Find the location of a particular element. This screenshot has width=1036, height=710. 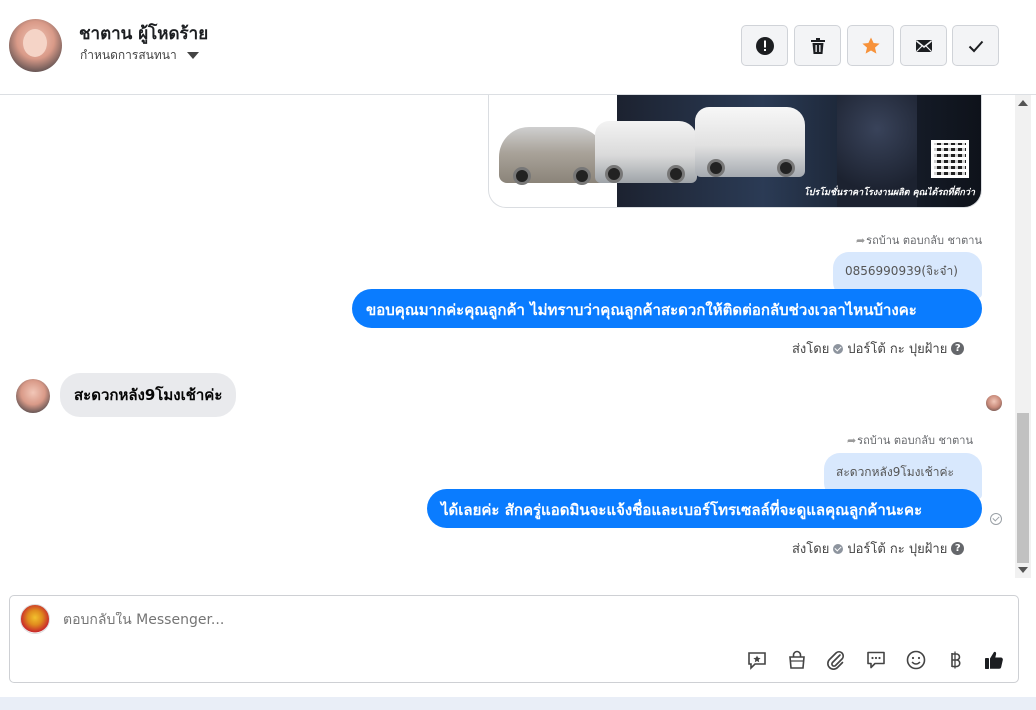

thumbs-up-icon is located at coordinates (994, 660).